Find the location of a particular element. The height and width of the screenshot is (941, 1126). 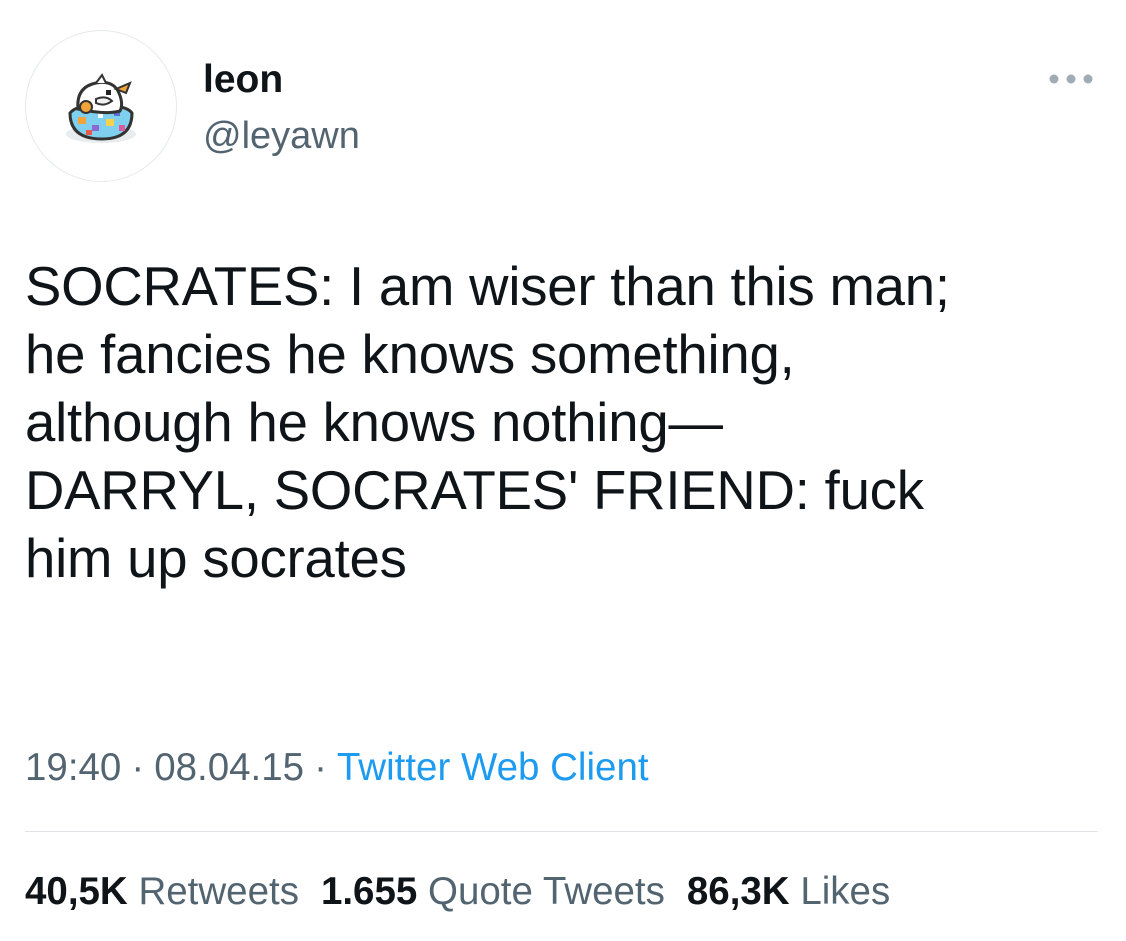

tweet-metadata: 19:40 · 08.04.15 · Twitter Web Client is located at coordinates (337, 768).